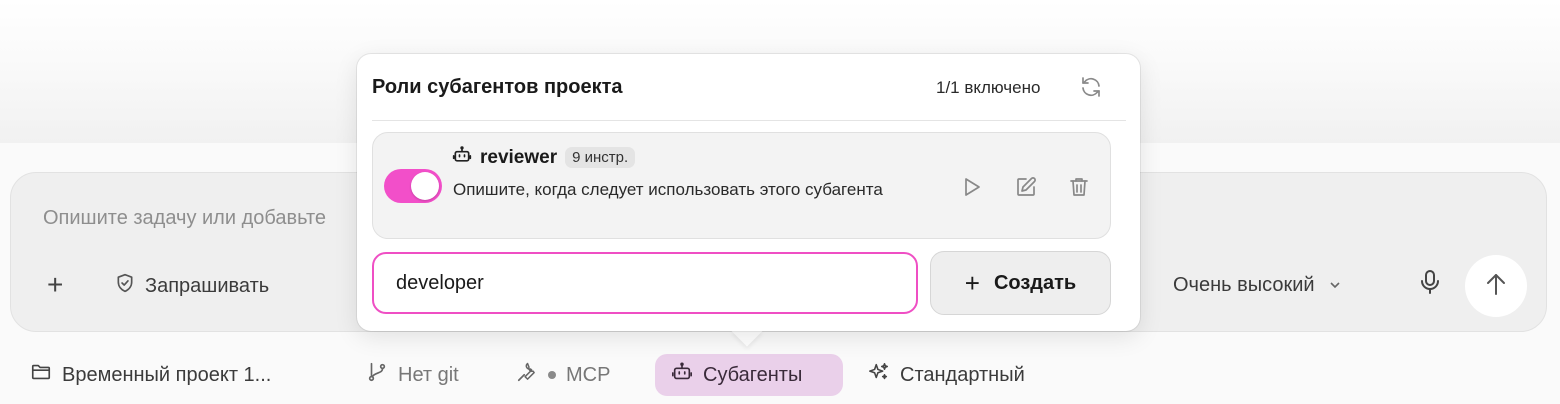  Describe the element at coordinates (749, 120) in the screenshot. I see `divider` at that location.